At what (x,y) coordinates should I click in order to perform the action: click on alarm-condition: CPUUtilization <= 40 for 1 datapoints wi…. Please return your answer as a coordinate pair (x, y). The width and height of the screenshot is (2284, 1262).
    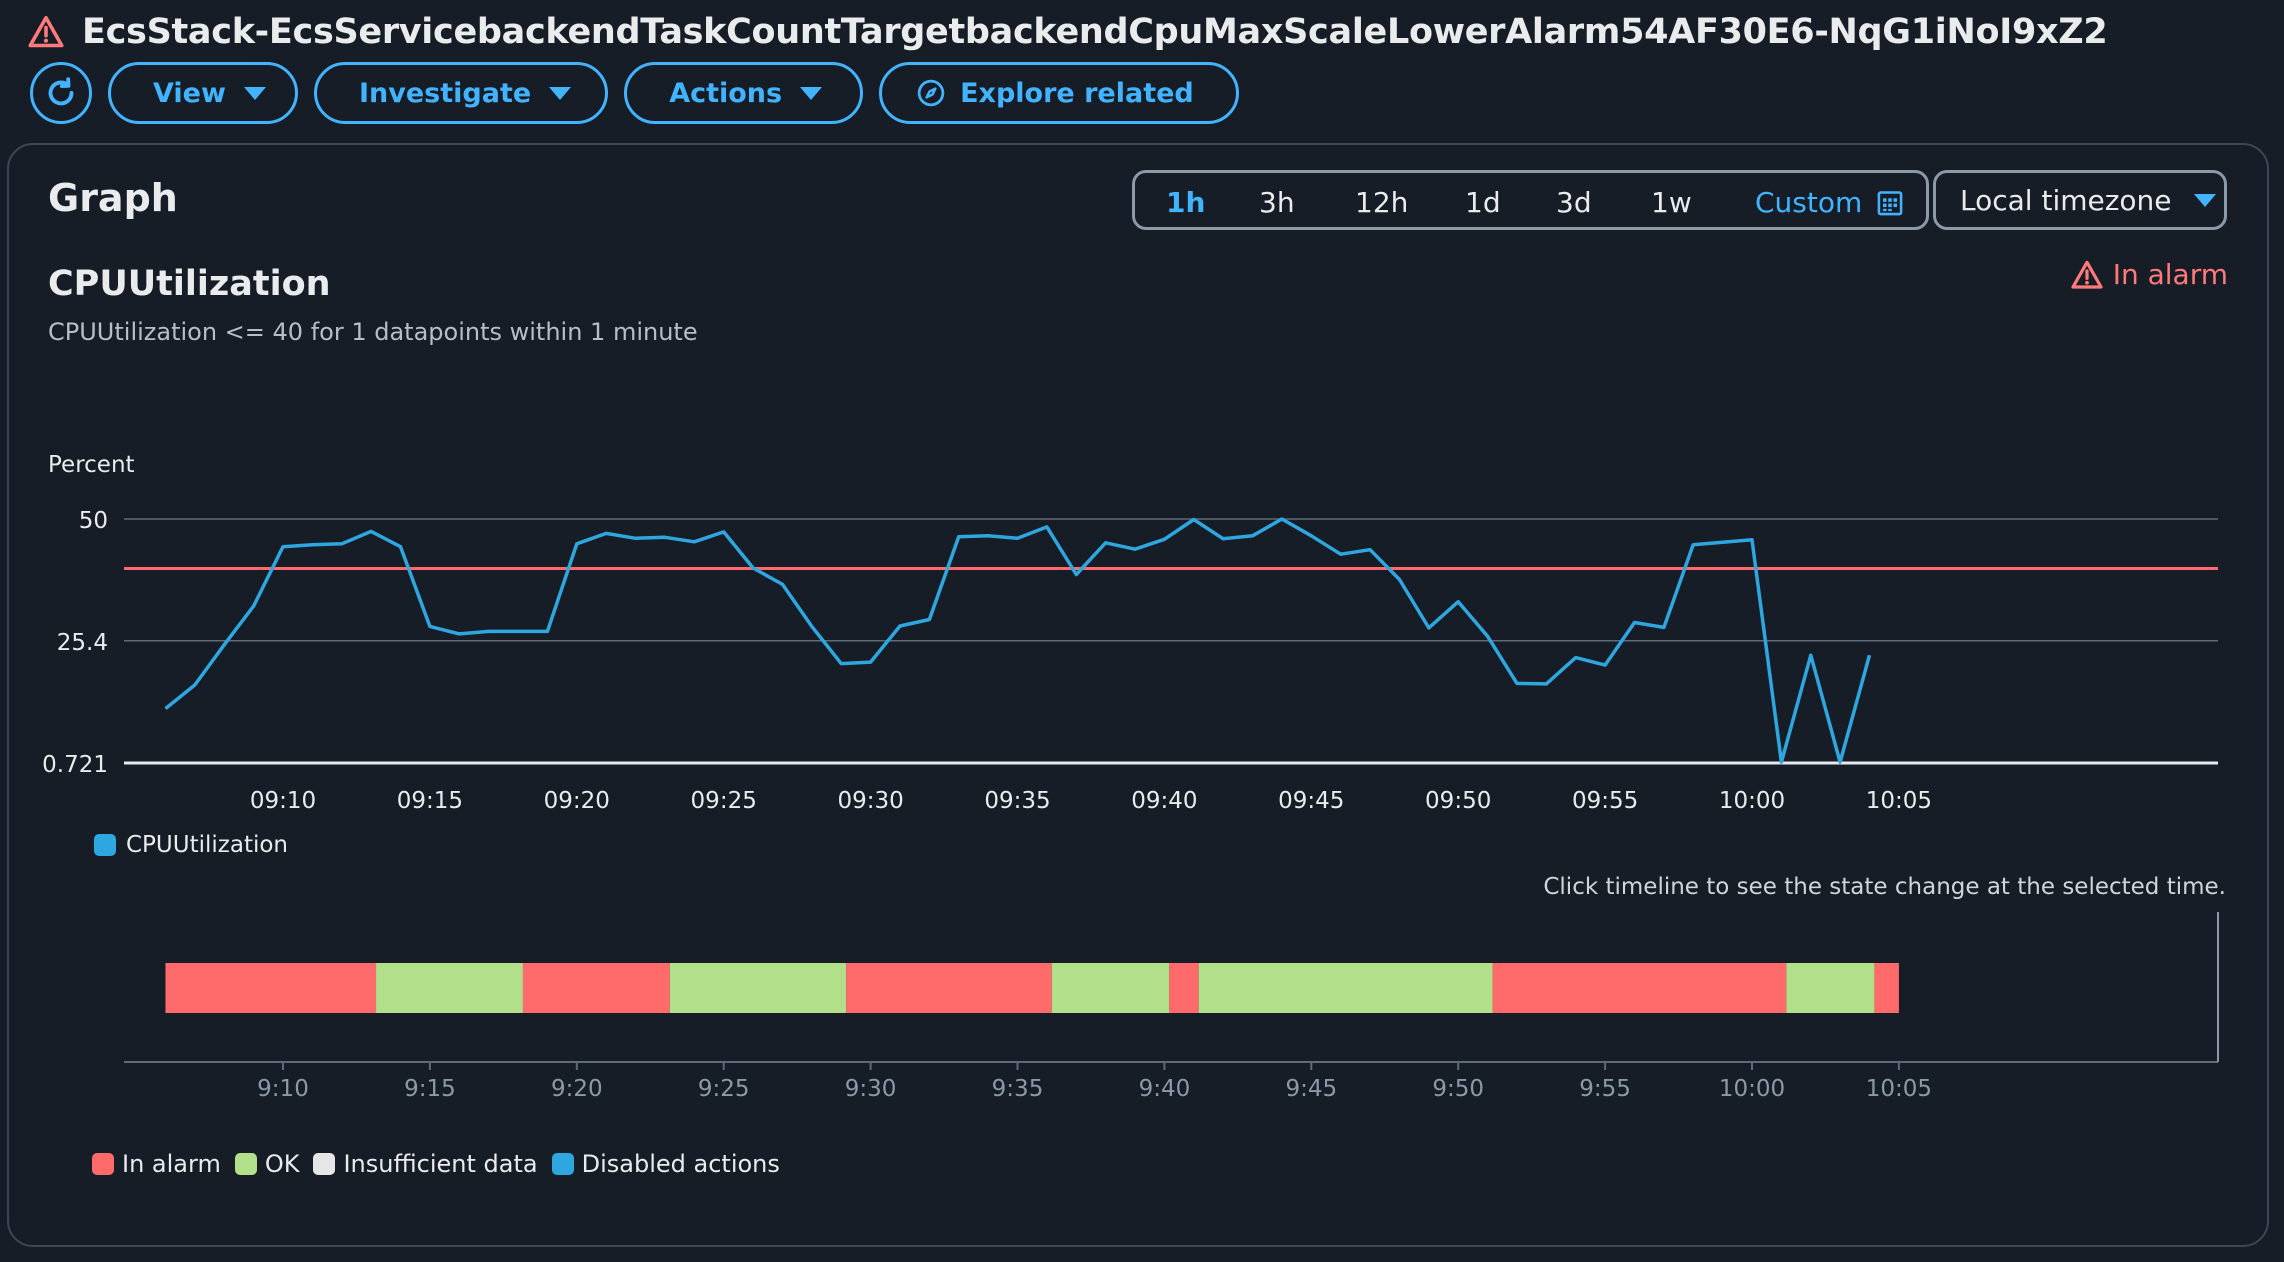
    Looking at the image, I should click on (373, 332).